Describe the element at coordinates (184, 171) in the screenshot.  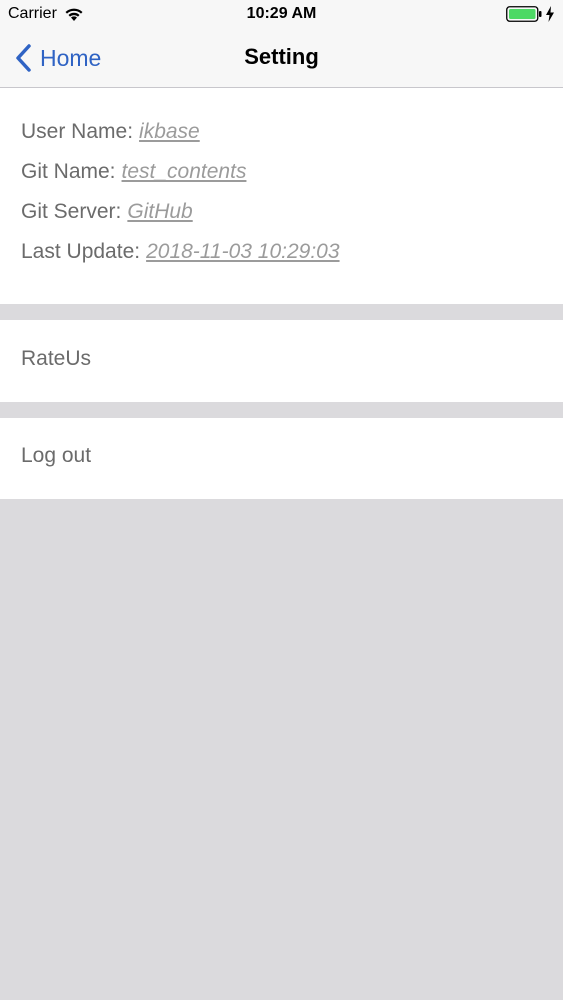
I see `git-name-value: test_contents` at that location.